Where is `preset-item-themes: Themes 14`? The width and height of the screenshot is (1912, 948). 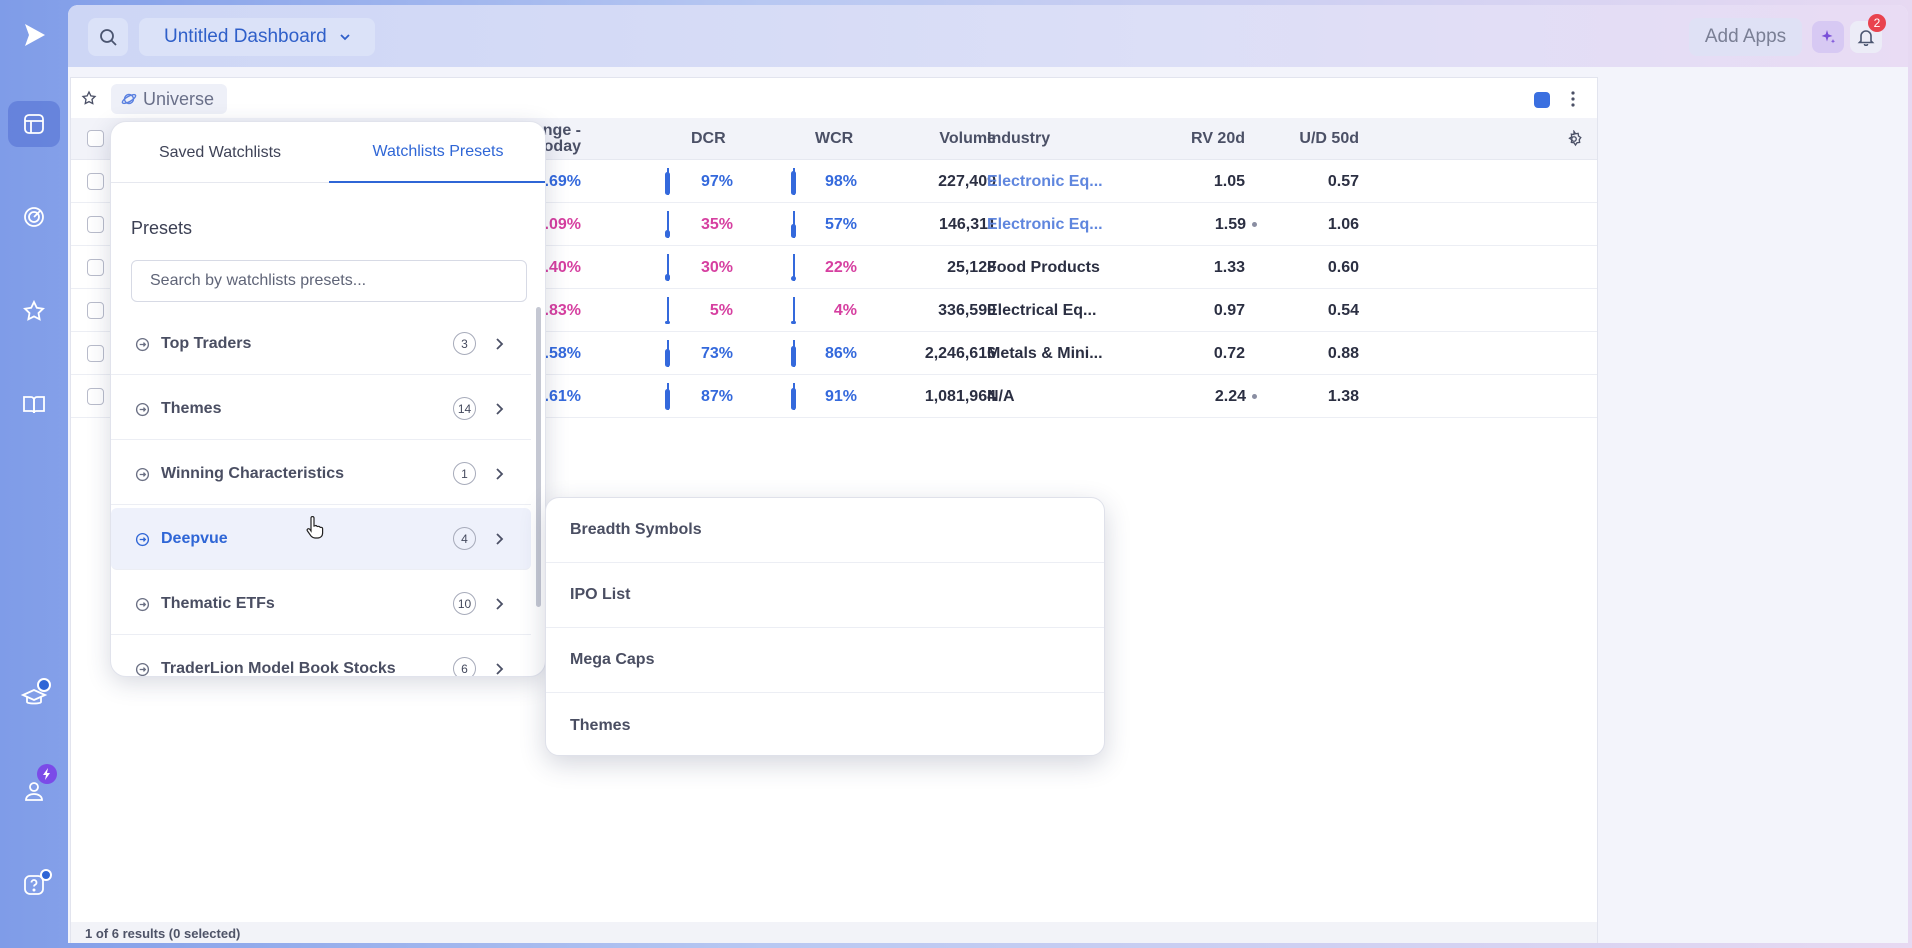 preset-item-themes: Themes 14 is located at coordinates (321, 409).